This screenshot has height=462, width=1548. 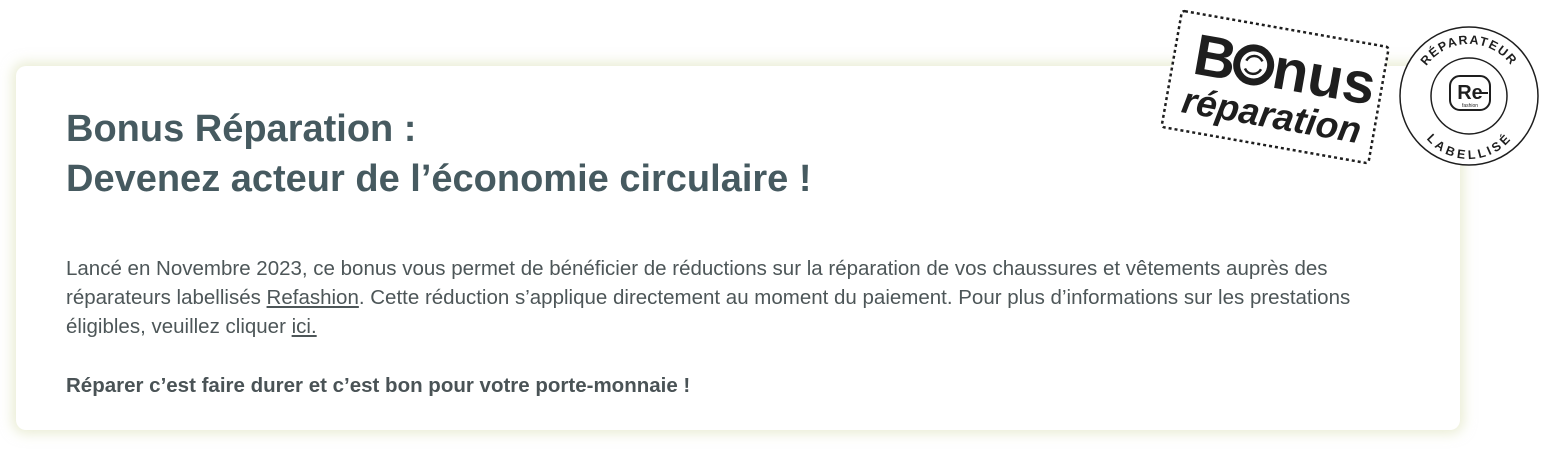 I want to click on seal-logo-text: Re, so click(x=1470, y=93).